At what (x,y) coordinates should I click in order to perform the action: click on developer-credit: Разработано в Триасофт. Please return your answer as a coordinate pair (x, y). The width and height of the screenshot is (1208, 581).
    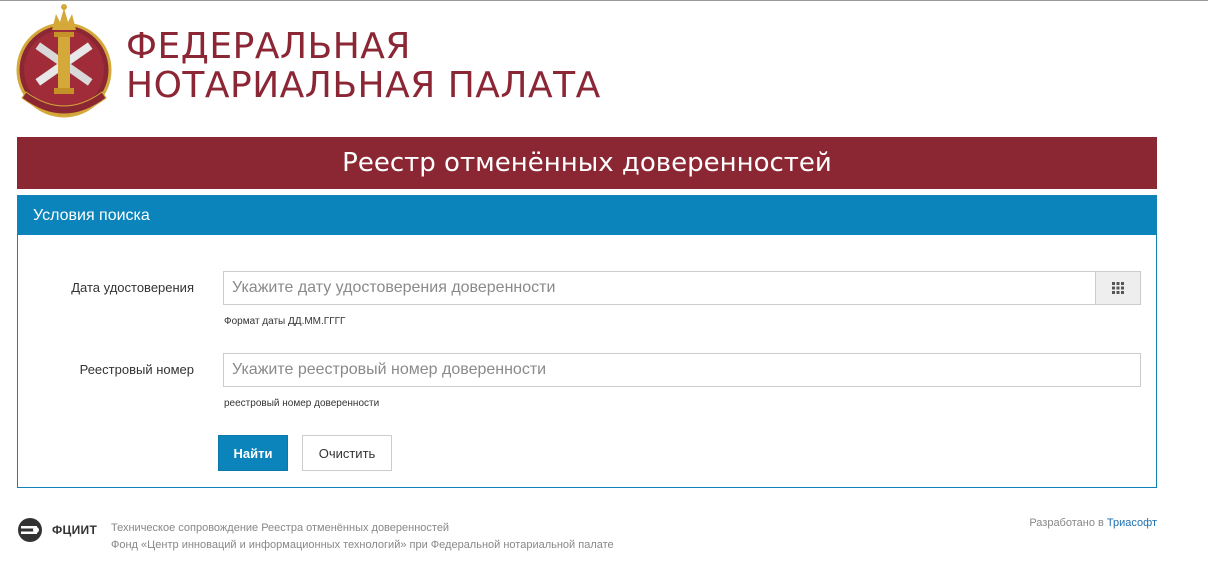
    Looking at the image, I should click on (1093, 523).